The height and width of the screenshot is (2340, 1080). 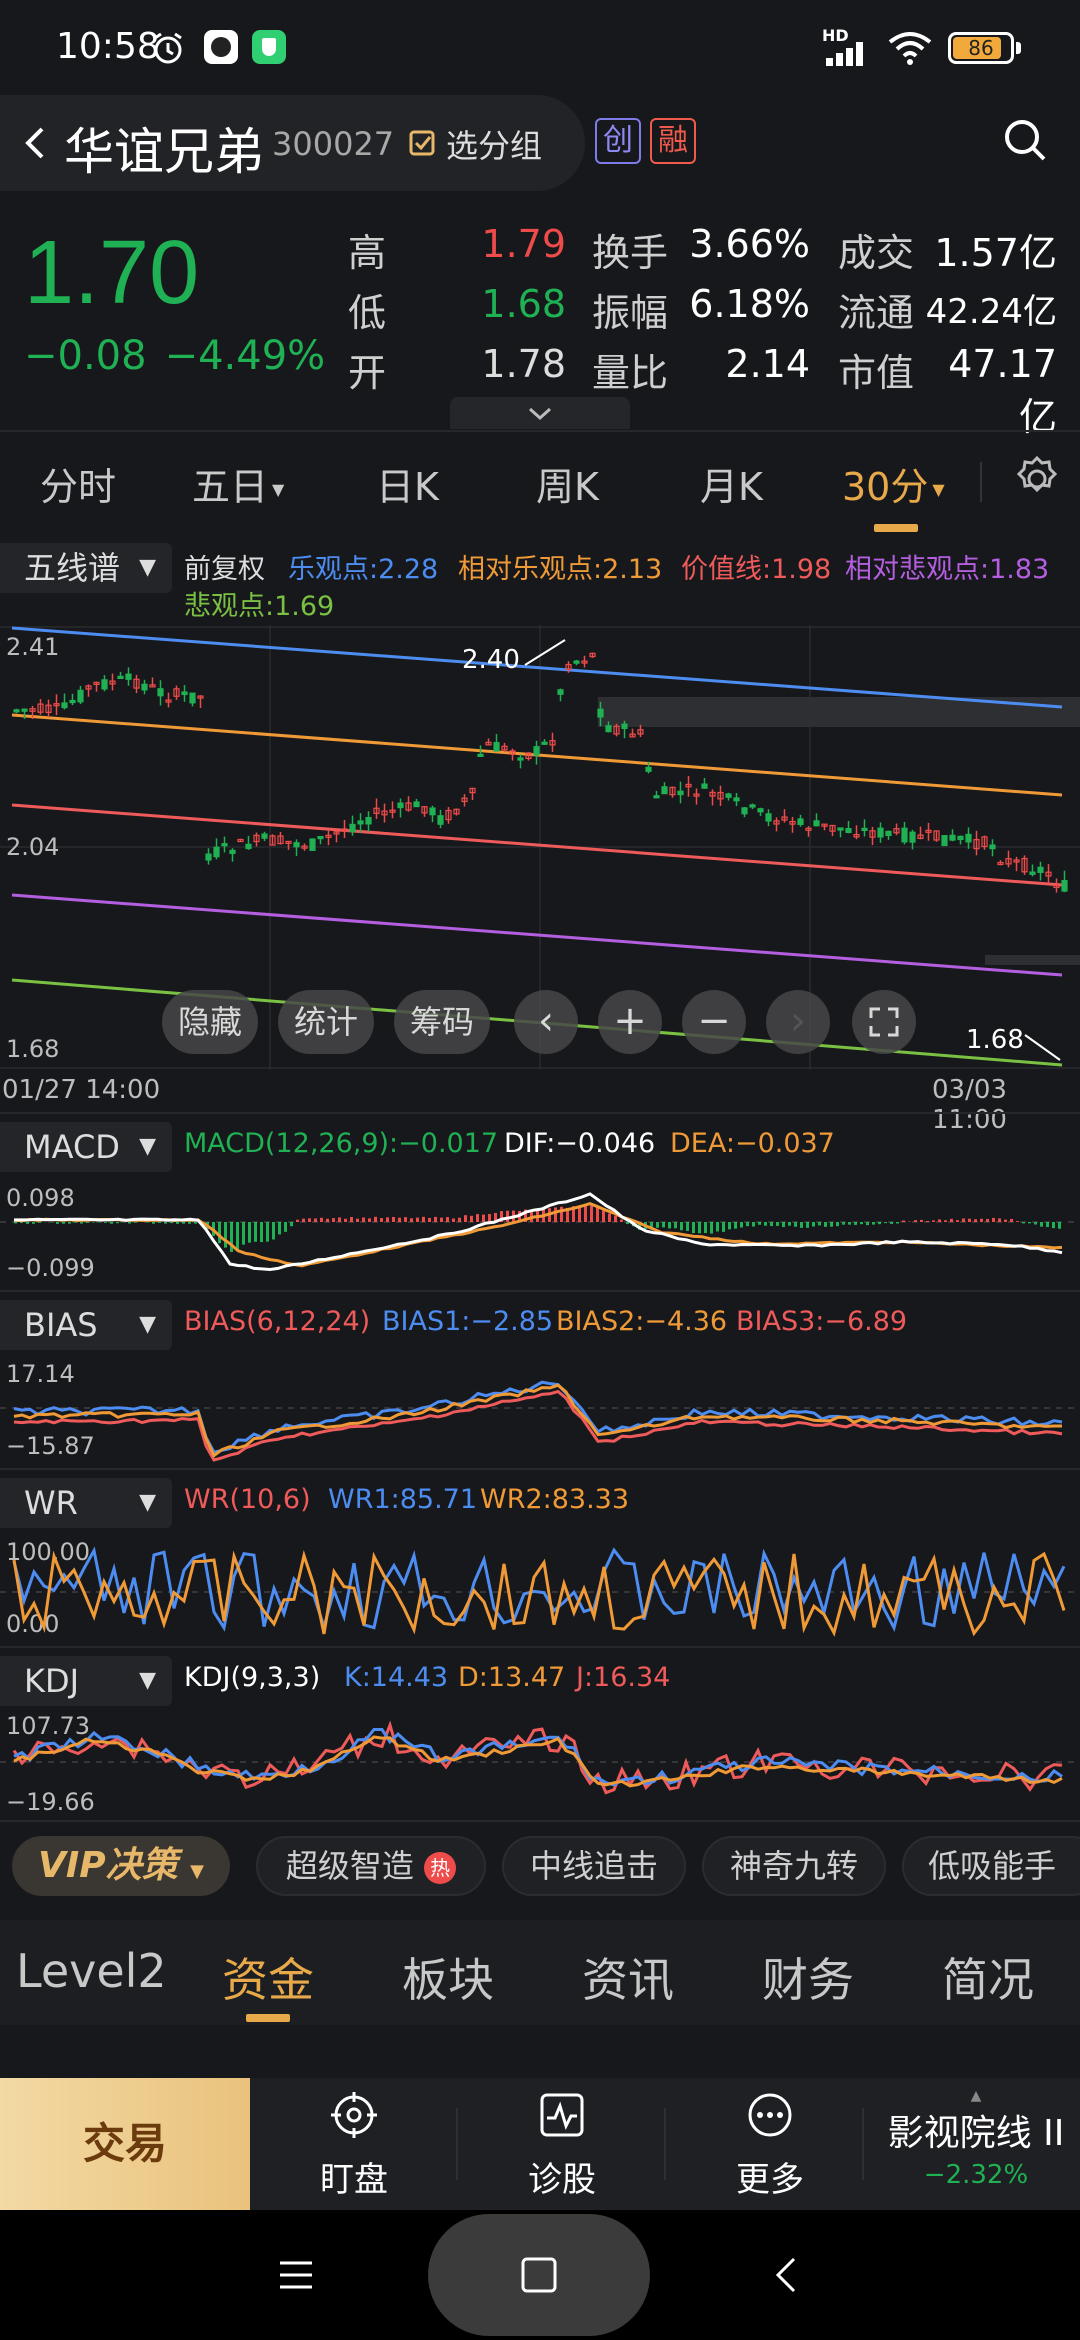 What do you see at coordinates (947, 569) in the screenshot?
I see `legend-rel-pessimistic: 相对悲观点:1.83` at bounding box center [947, 569].